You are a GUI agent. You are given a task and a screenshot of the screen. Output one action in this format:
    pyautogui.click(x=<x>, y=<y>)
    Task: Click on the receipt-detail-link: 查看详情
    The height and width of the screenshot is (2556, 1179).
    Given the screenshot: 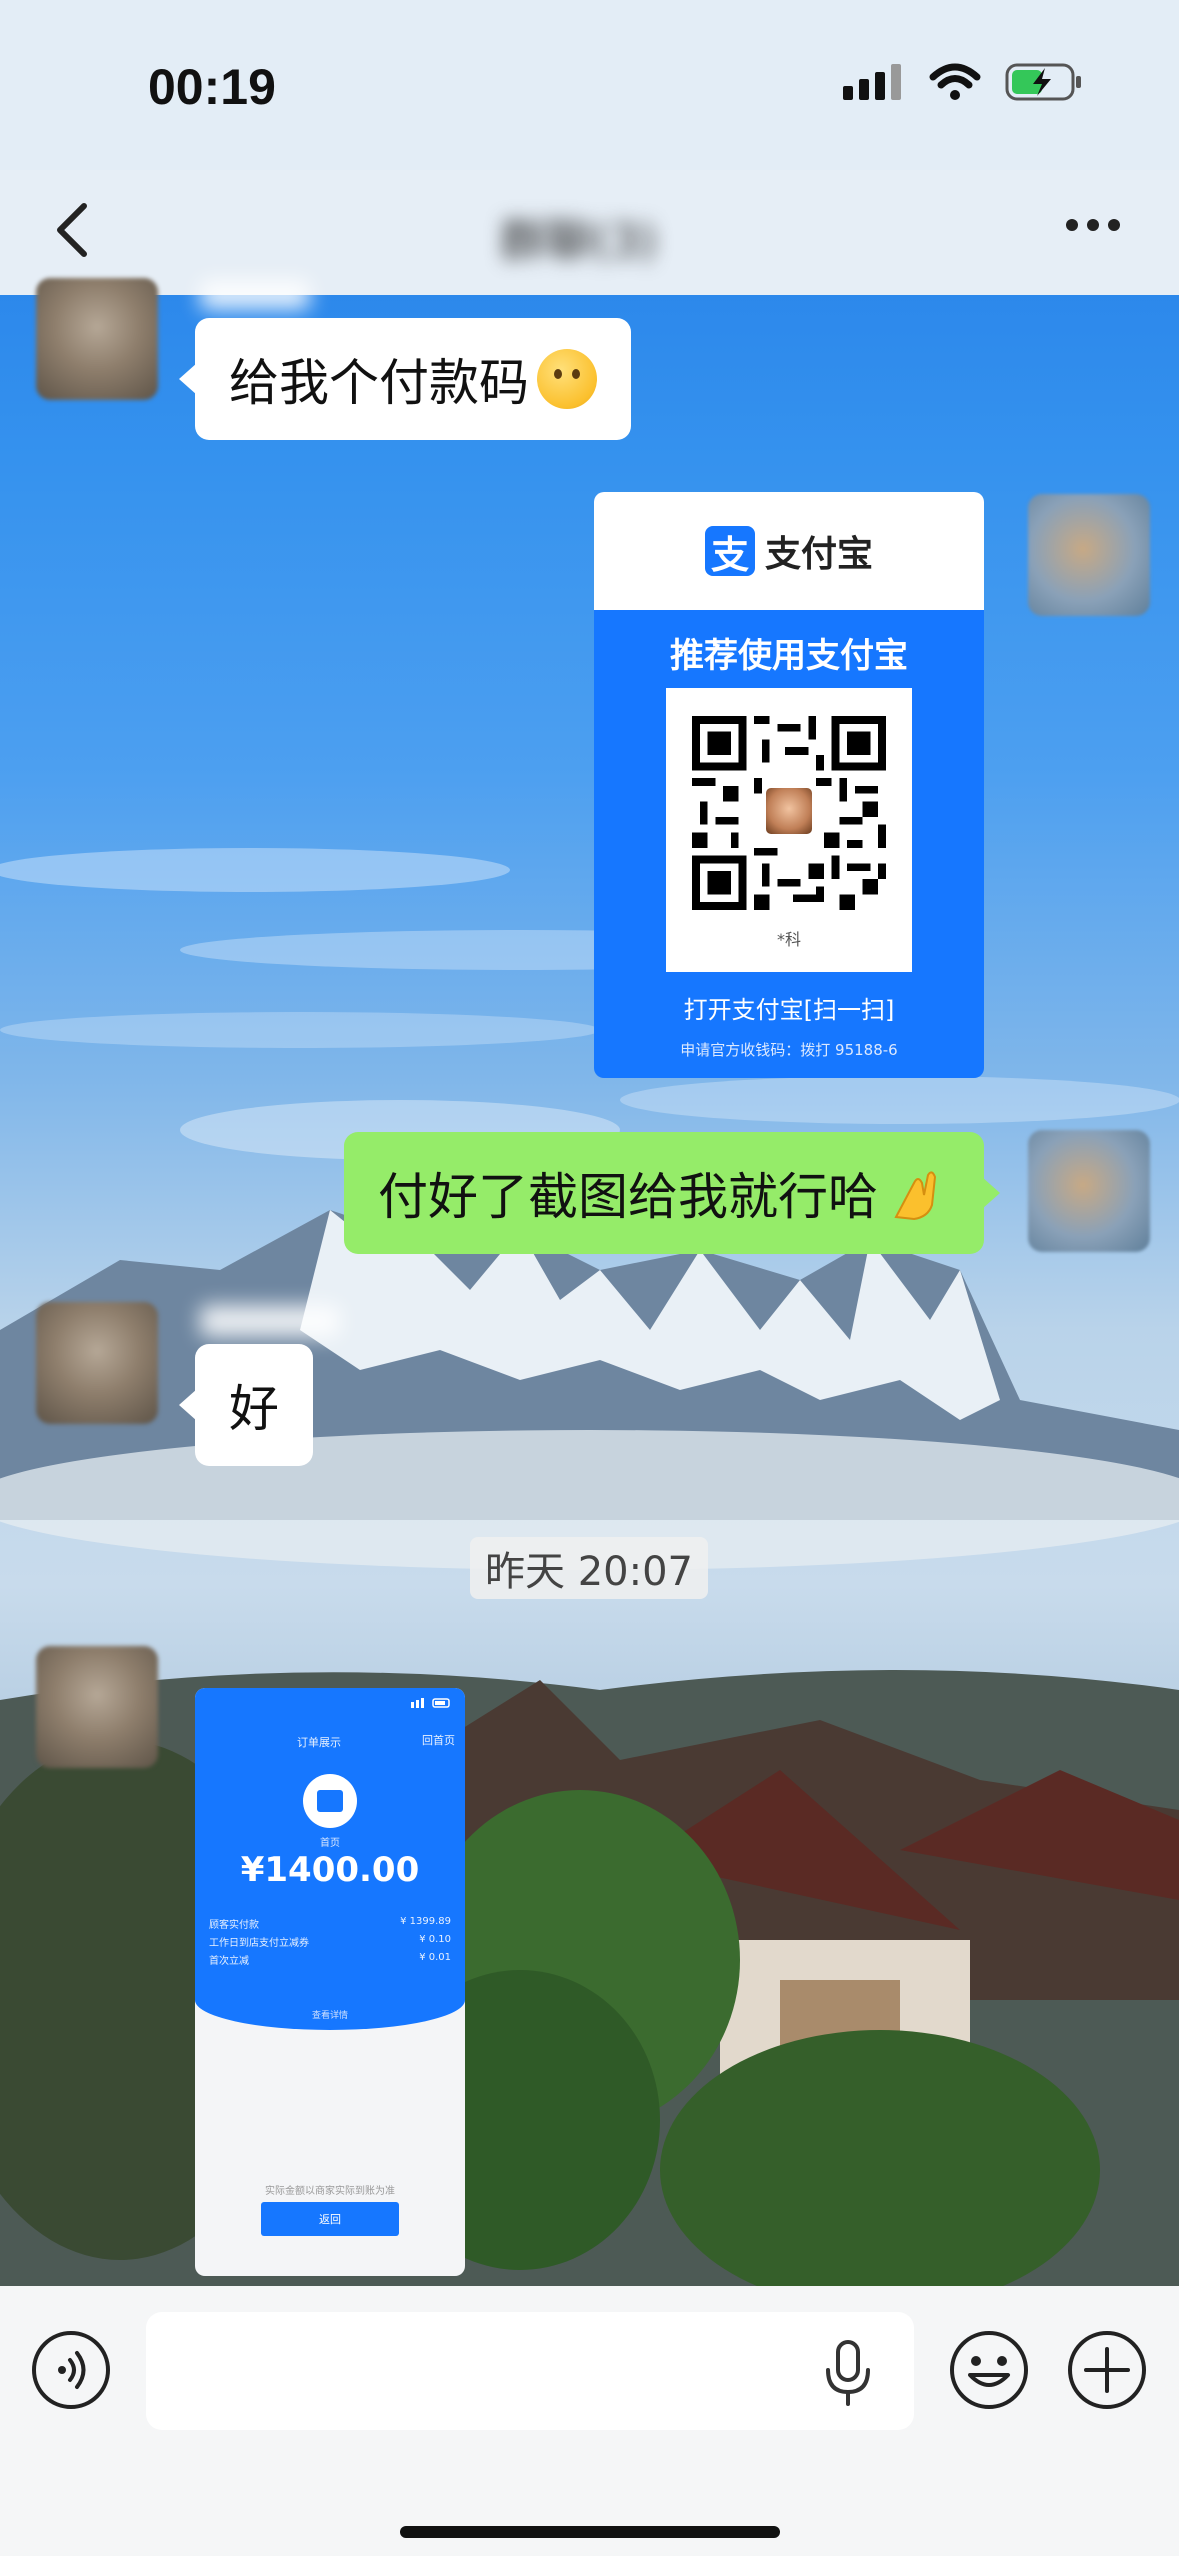 What is the action you would take?
    pyautogui.click(x=329, y=2016)
    